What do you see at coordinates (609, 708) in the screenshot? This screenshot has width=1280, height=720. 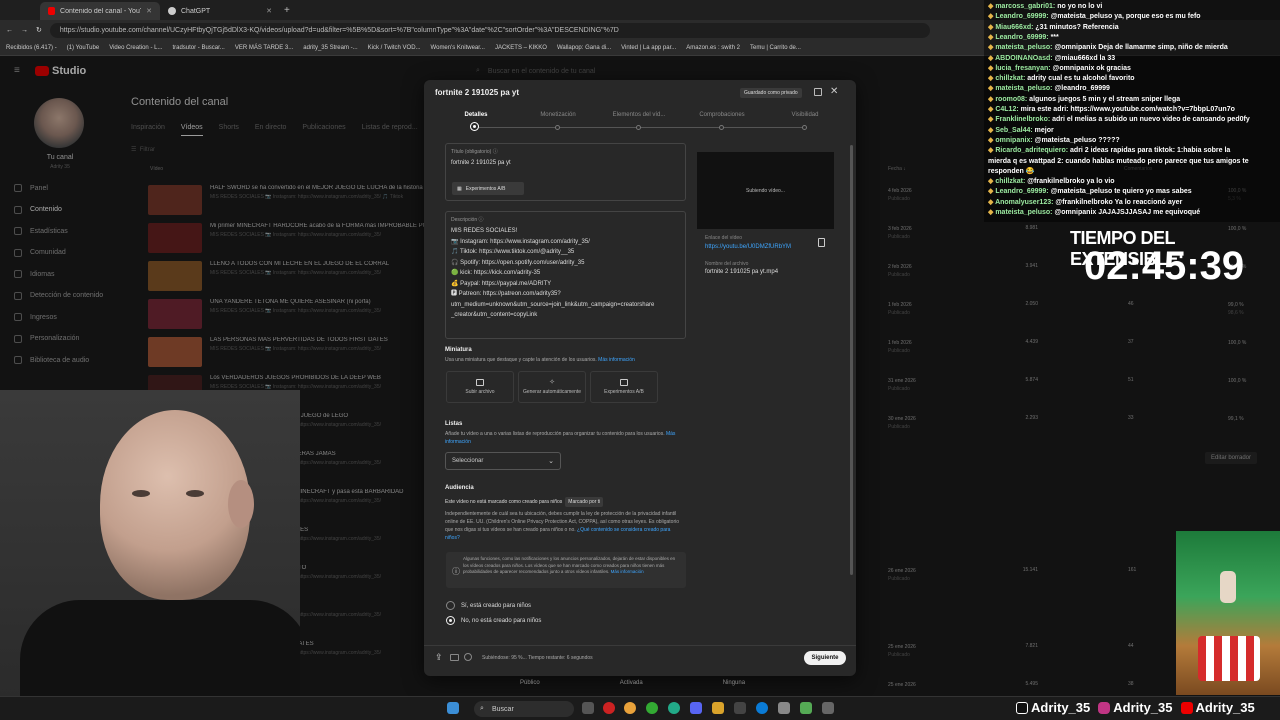 I see `opera-icon` at bounding box center [609, 708].